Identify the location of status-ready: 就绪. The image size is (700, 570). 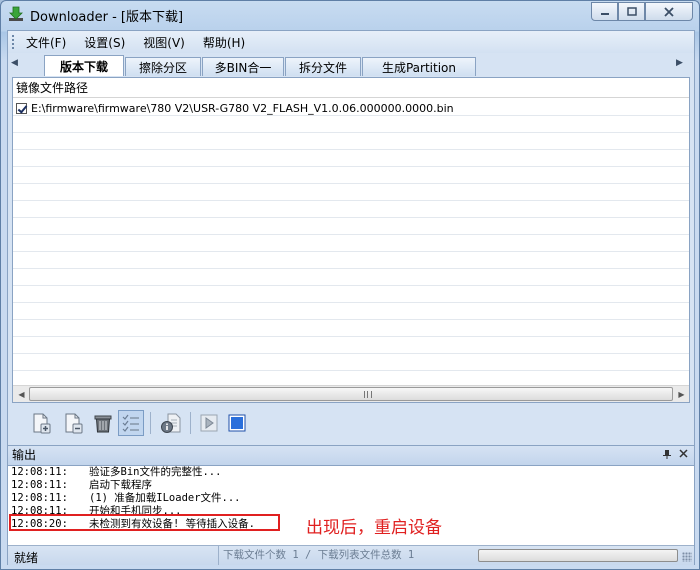
(26, 558).